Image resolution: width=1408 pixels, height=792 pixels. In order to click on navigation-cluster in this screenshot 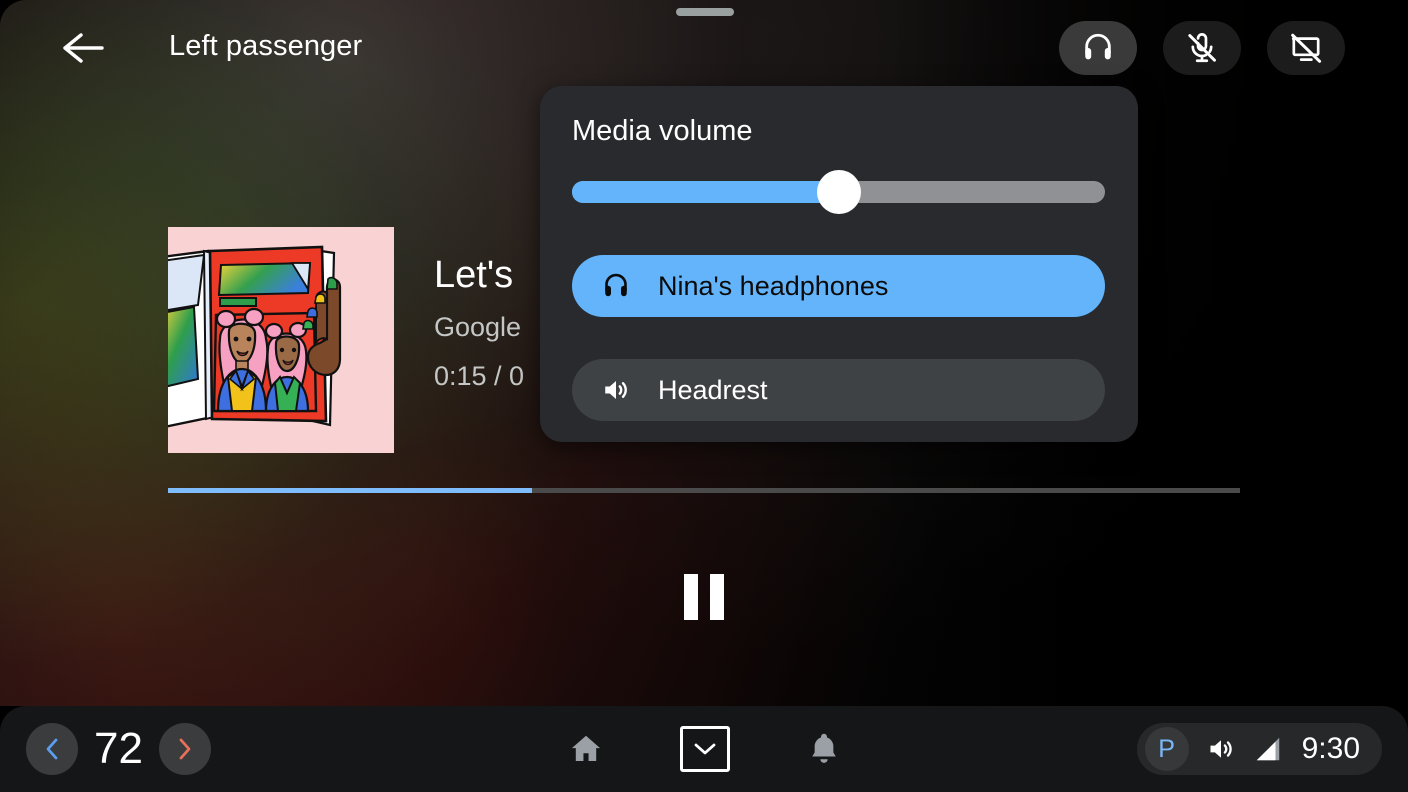, I will do `click(705, 749)`.